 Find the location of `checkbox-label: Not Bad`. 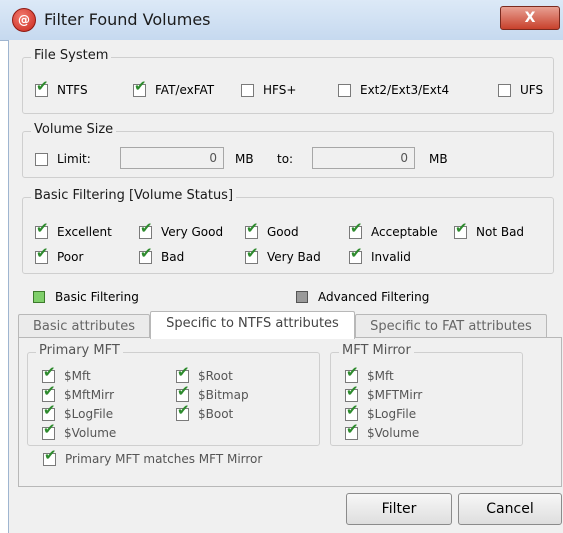

checkbox-label: Not Bad is located at coordinates (500, 232).